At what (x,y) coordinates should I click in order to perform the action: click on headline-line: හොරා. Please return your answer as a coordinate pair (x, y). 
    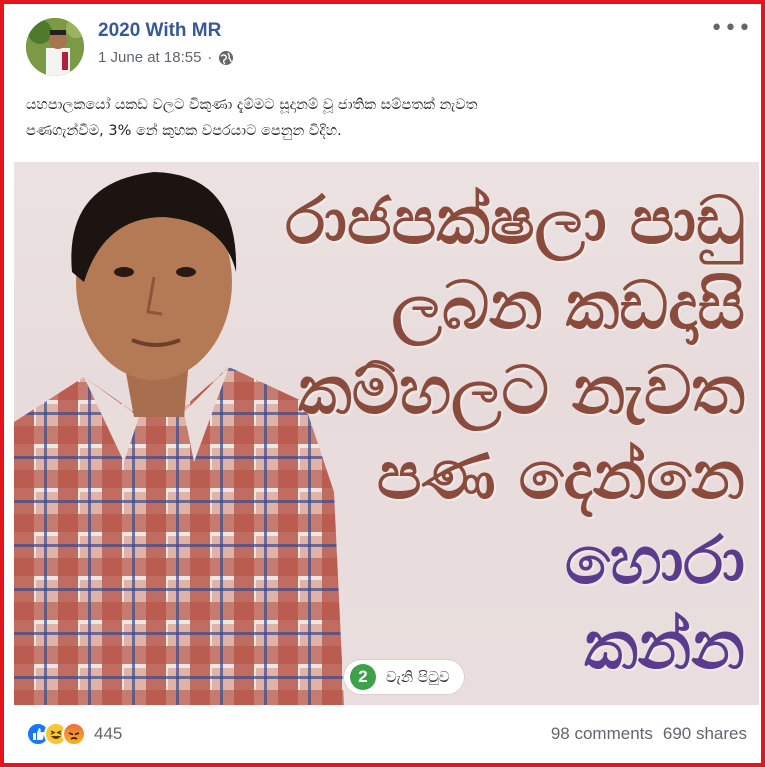
    Looking at the image, I should click on (654, 560).